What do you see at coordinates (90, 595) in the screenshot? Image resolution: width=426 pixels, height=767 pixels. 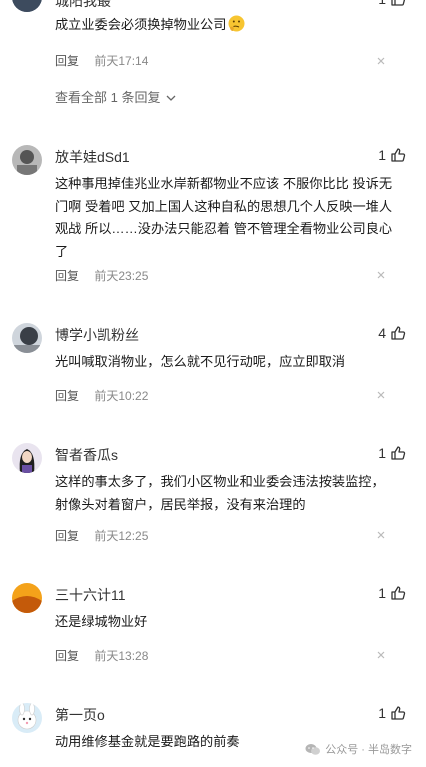 I see `comment-author: 三十六计11` at bounding box center [90, 595].